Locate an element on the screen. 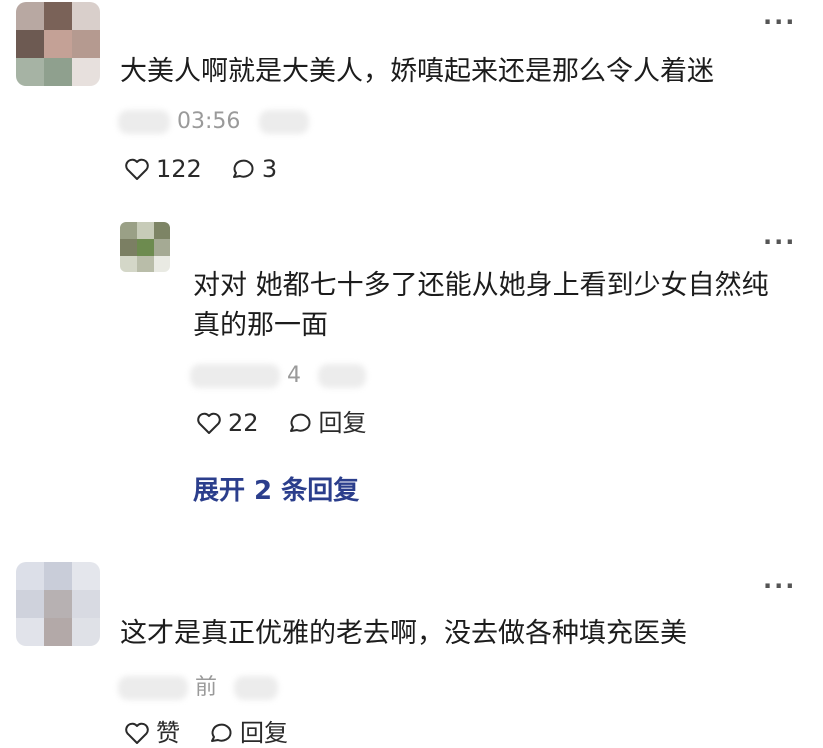  like-count: 122 is located at coordinates (179, 169).